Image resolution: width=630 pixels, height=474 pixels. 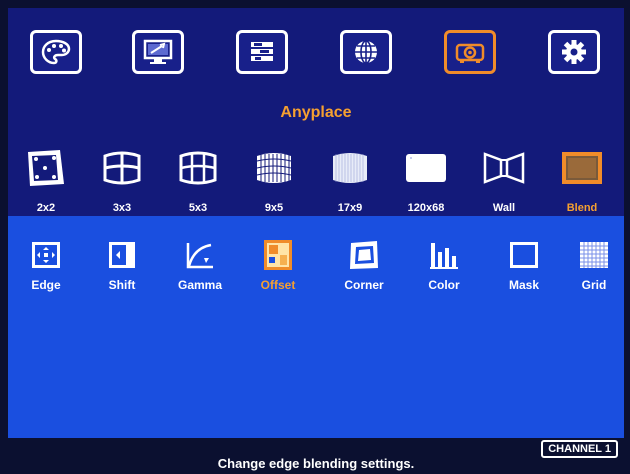 I want to click on option-label: Gamma, so click(x=200, y=285).